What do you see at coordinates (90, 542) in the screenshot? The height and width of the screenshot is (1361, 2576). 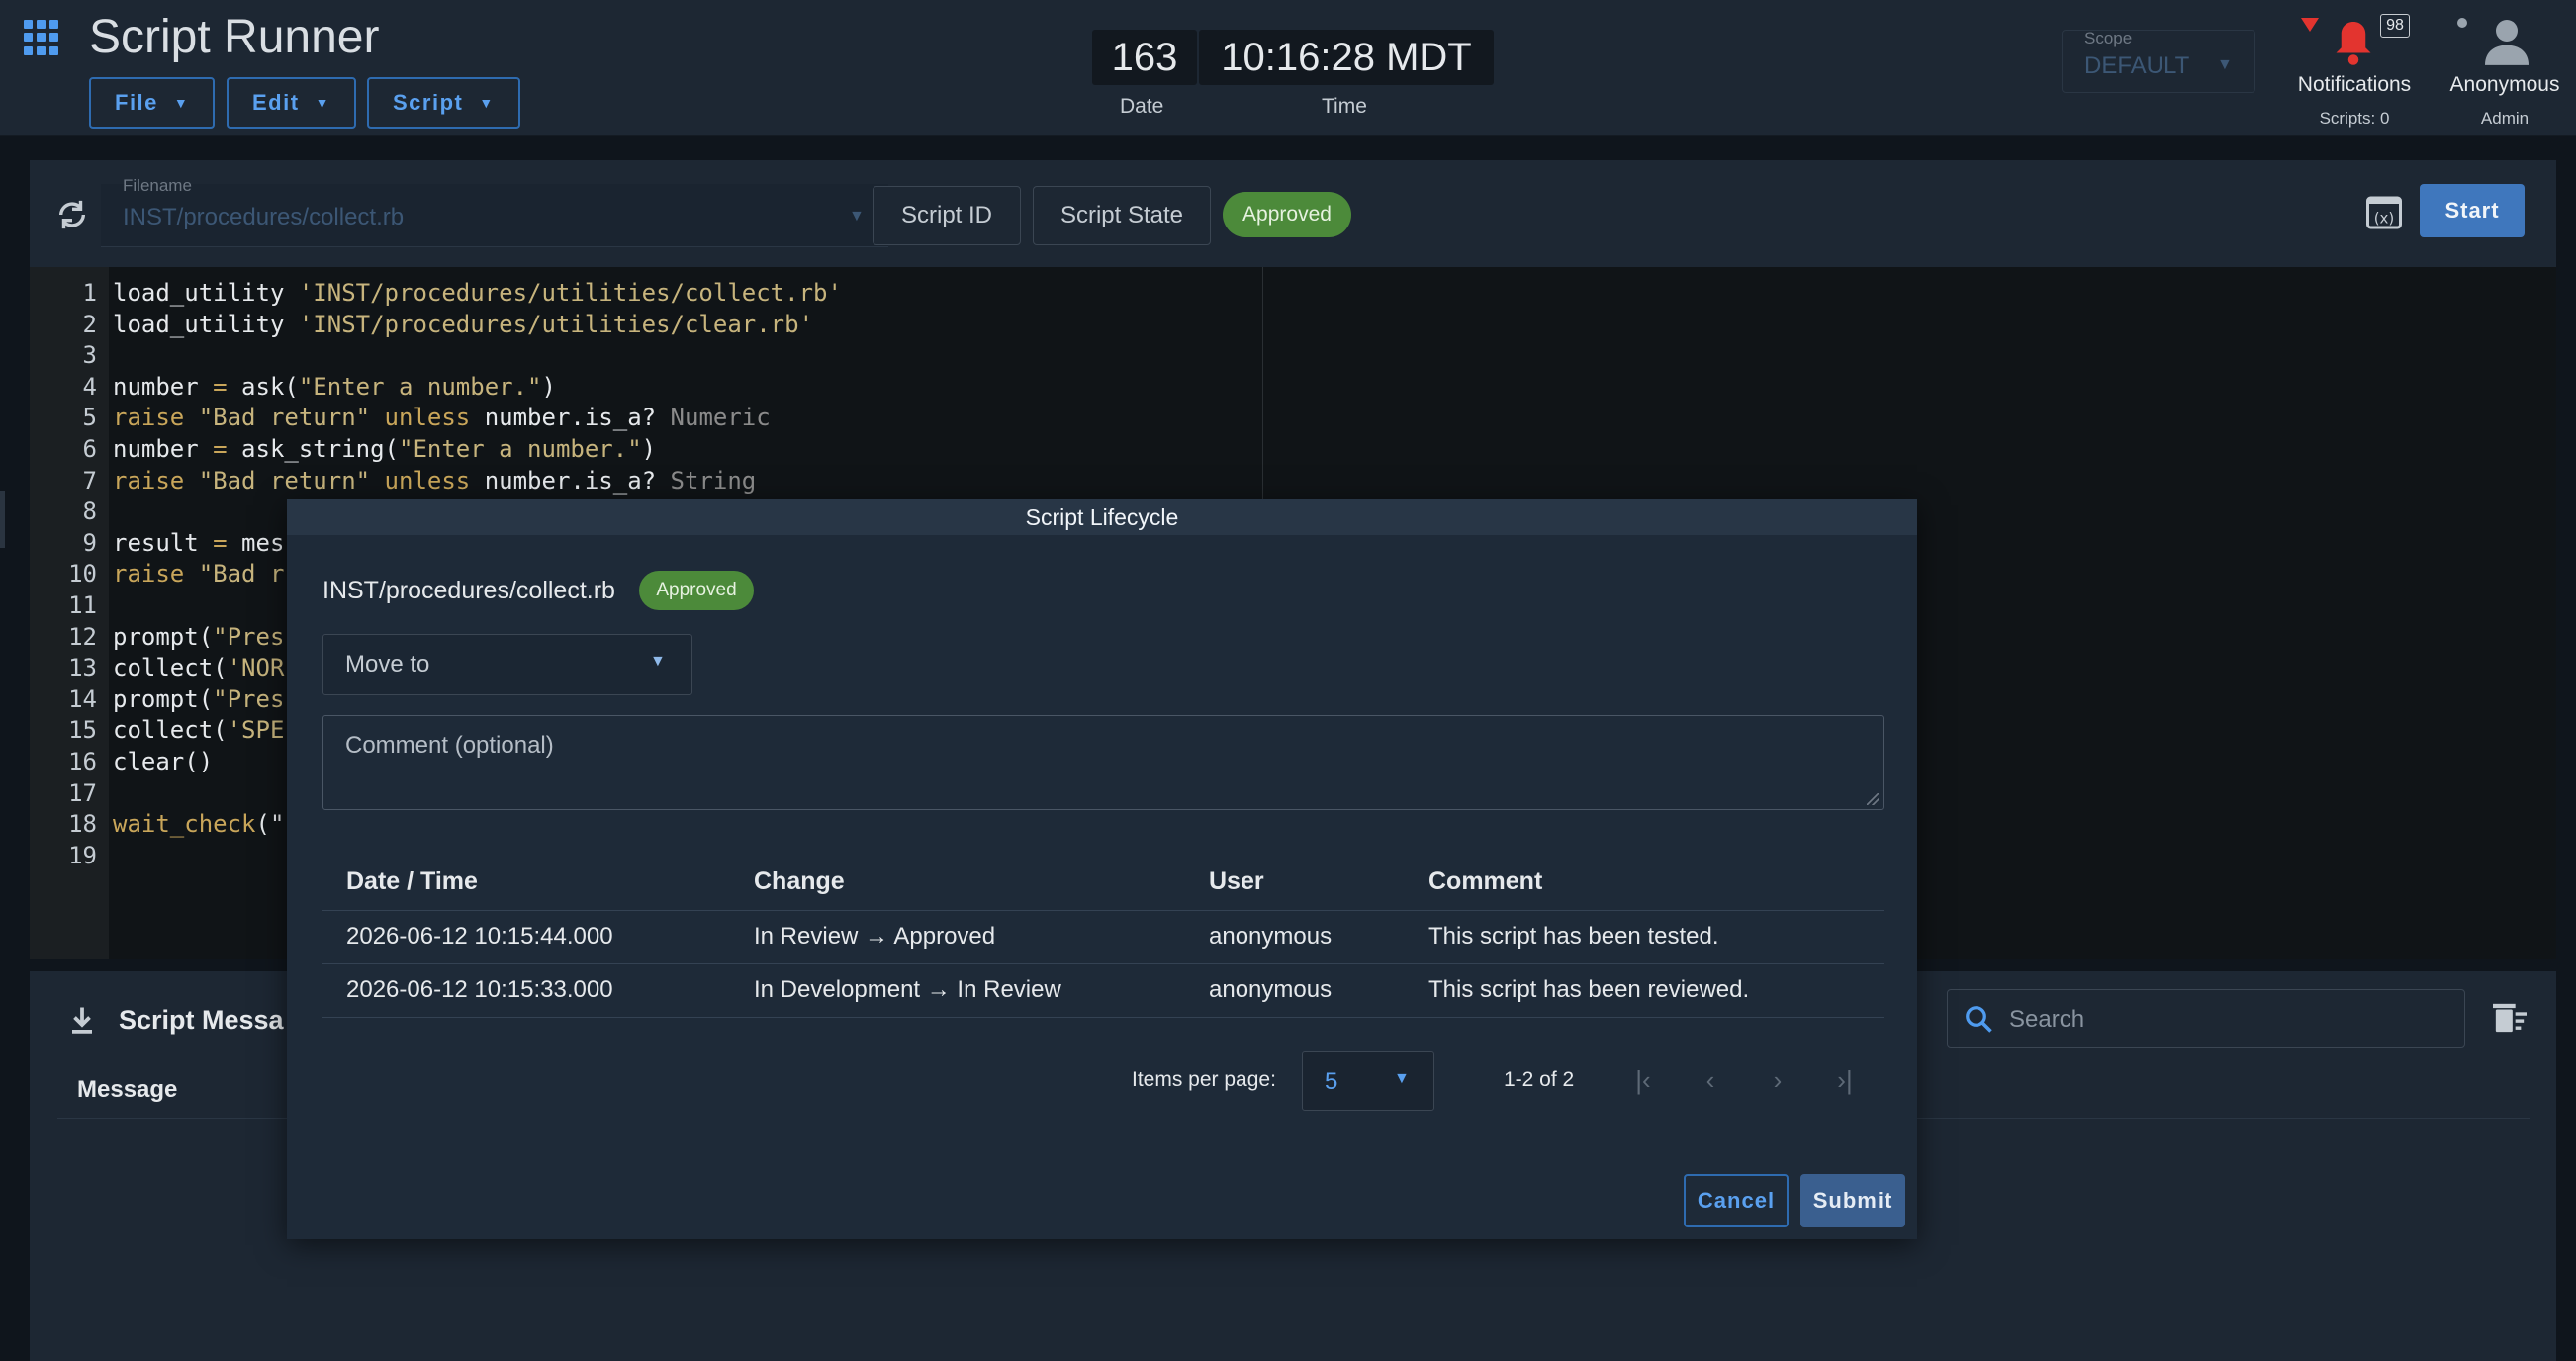 I see `line-number: 9` at bounding box center [90, 542].